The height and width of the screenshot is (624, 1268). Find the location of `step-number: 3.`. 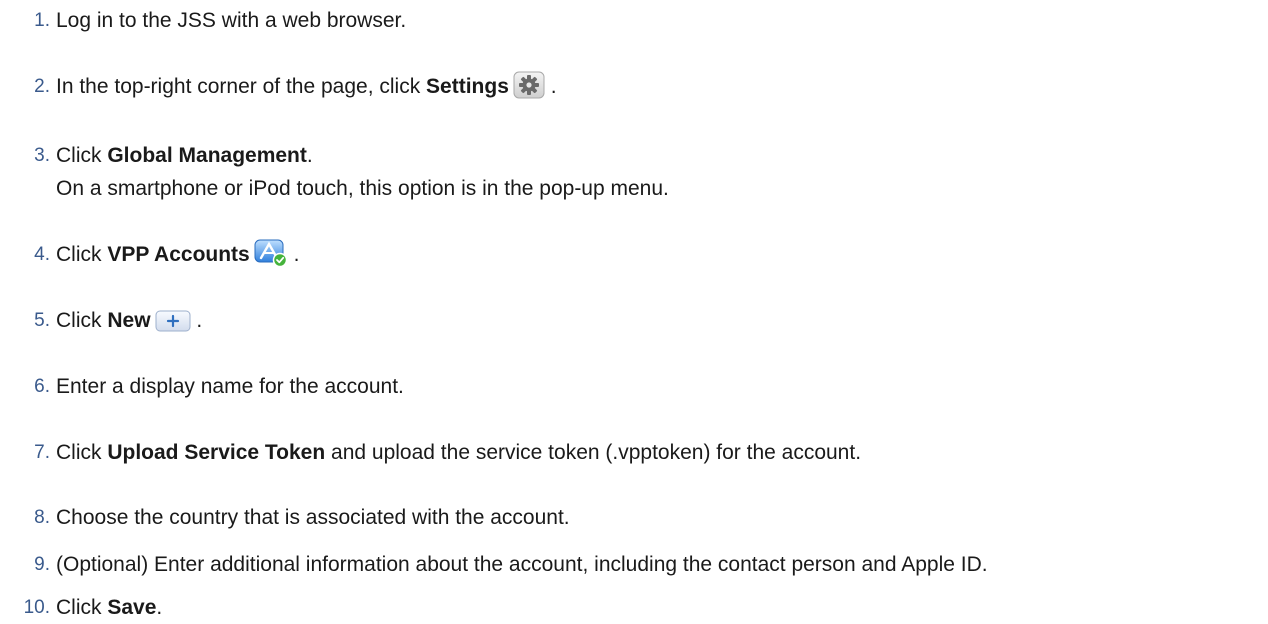

step-number: 3. is located at coordinates (42, 155).